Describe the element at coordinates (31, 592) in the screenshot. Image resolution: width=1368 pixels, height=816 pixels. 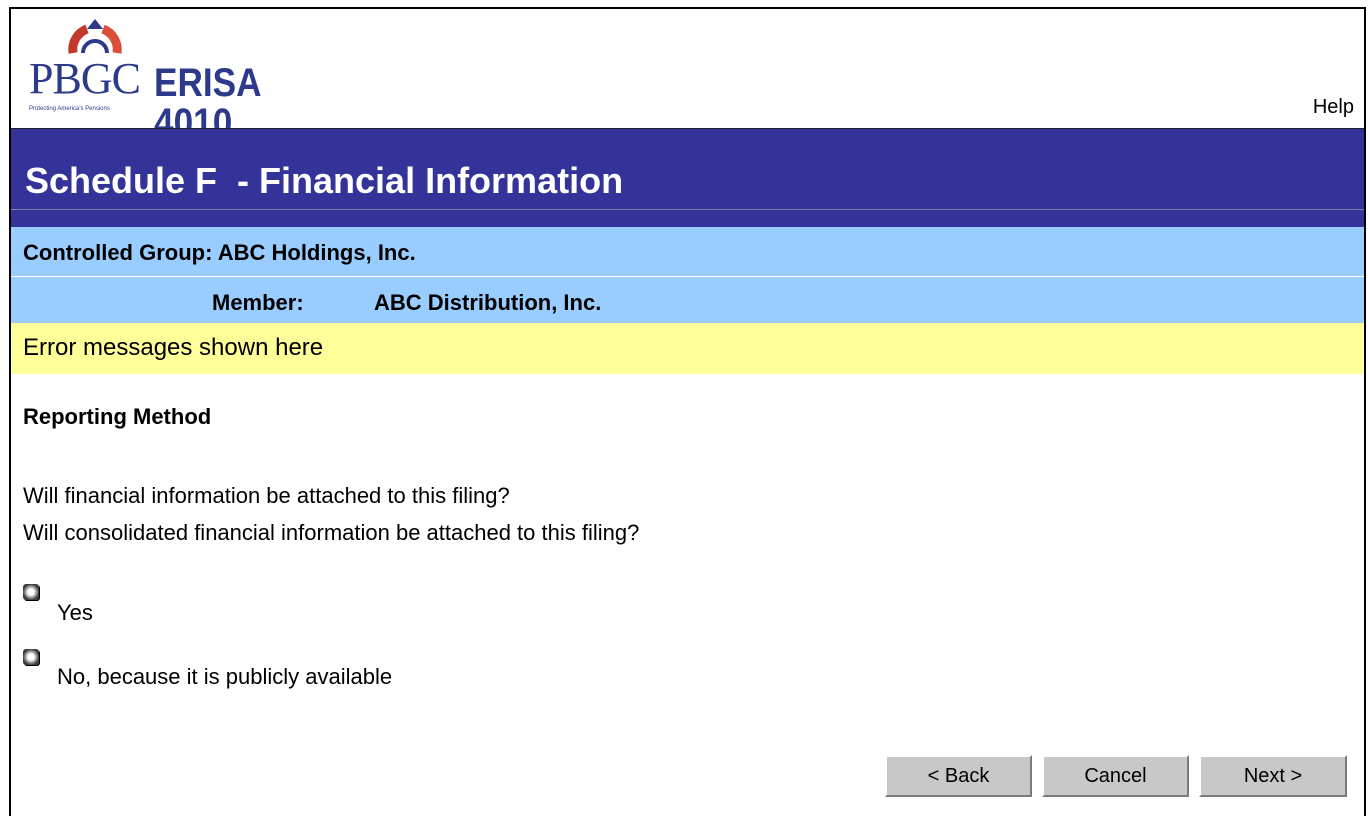
I see `radio-yes` at that location.